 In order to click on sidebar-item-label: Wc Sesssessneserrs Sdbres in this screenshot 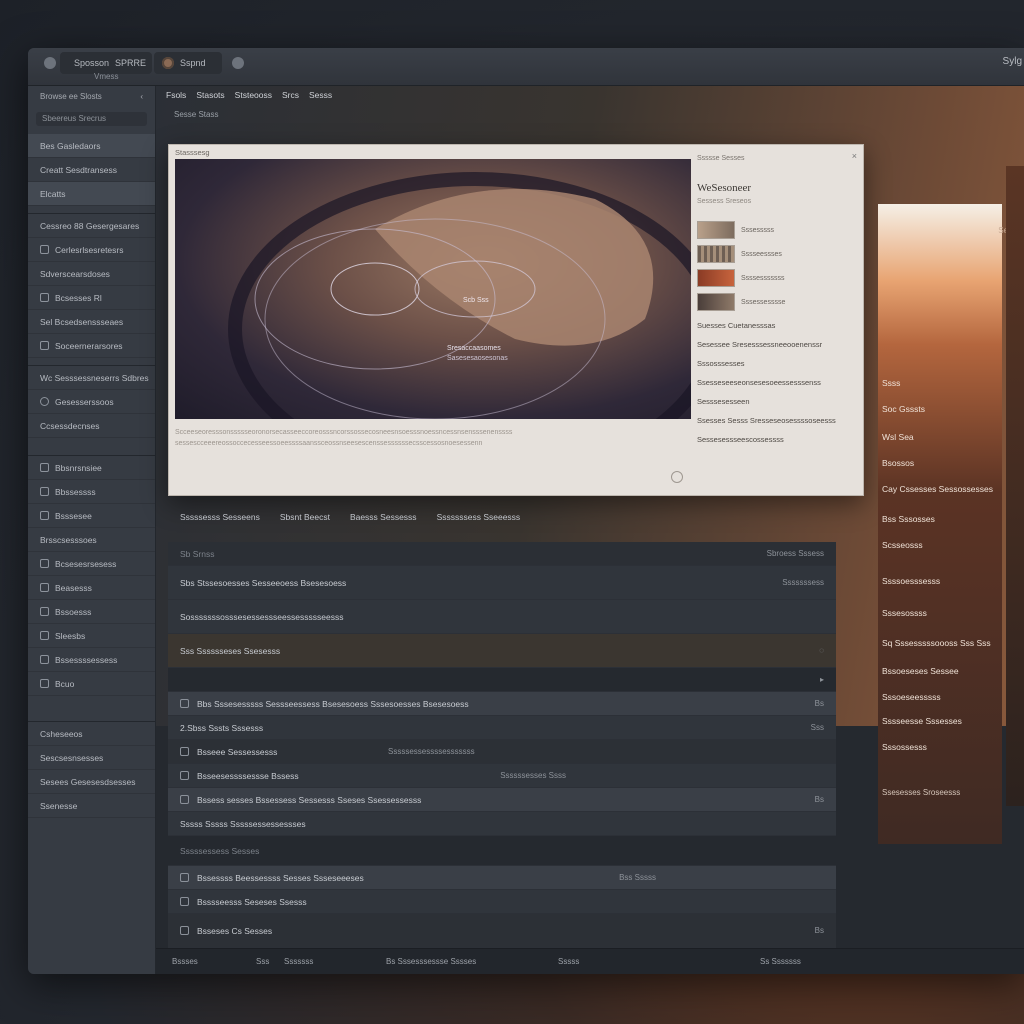, I will do `click(94, 377)`.